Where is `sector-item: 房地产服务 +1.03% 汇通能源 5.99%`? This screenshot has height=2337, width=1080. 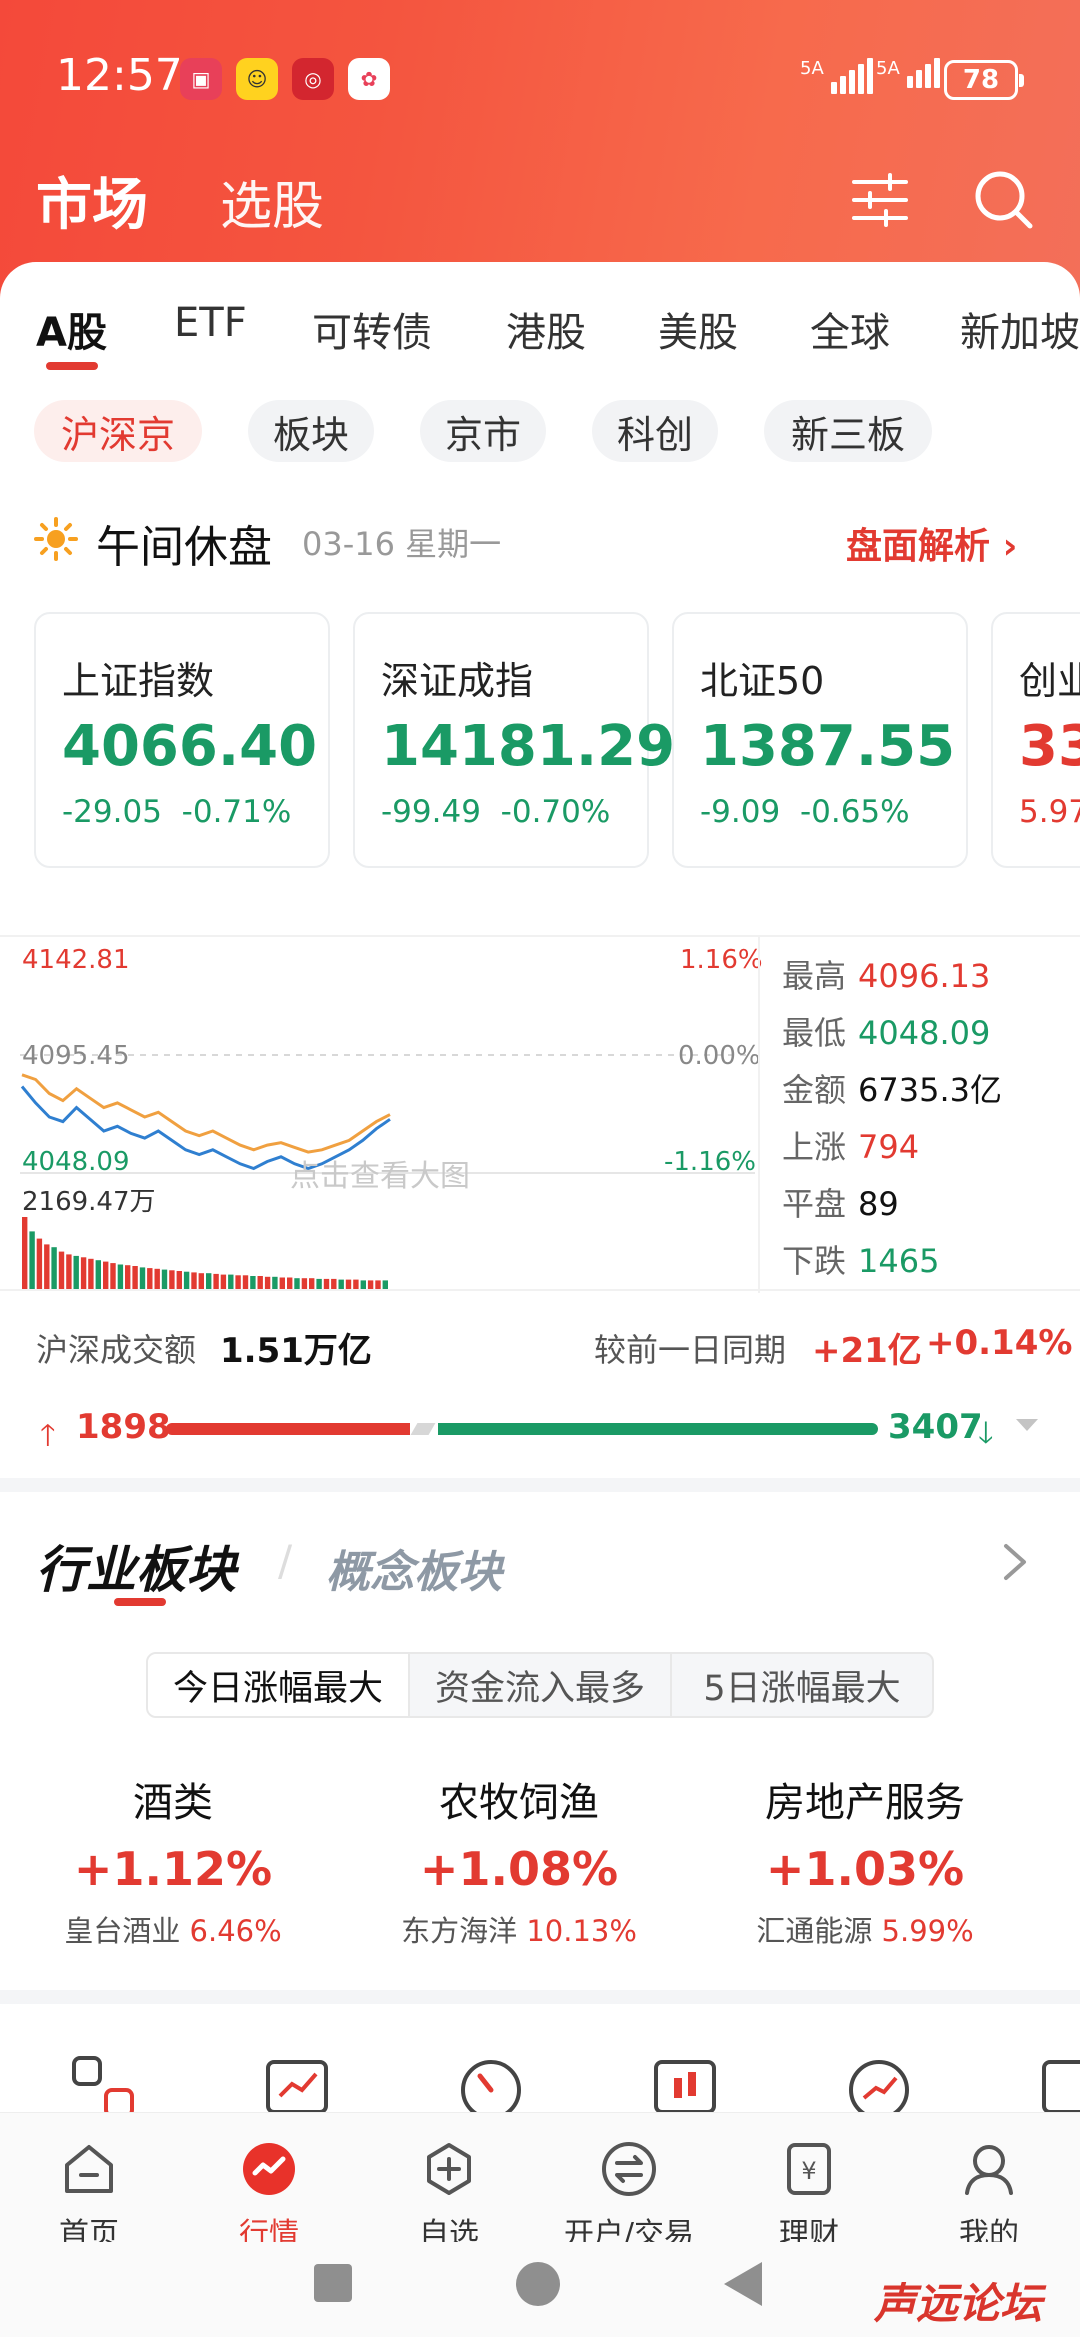 sector-item: 房地产服务 +1.03% 汇通能源 5.99% is located at coordinates (865, 1860).